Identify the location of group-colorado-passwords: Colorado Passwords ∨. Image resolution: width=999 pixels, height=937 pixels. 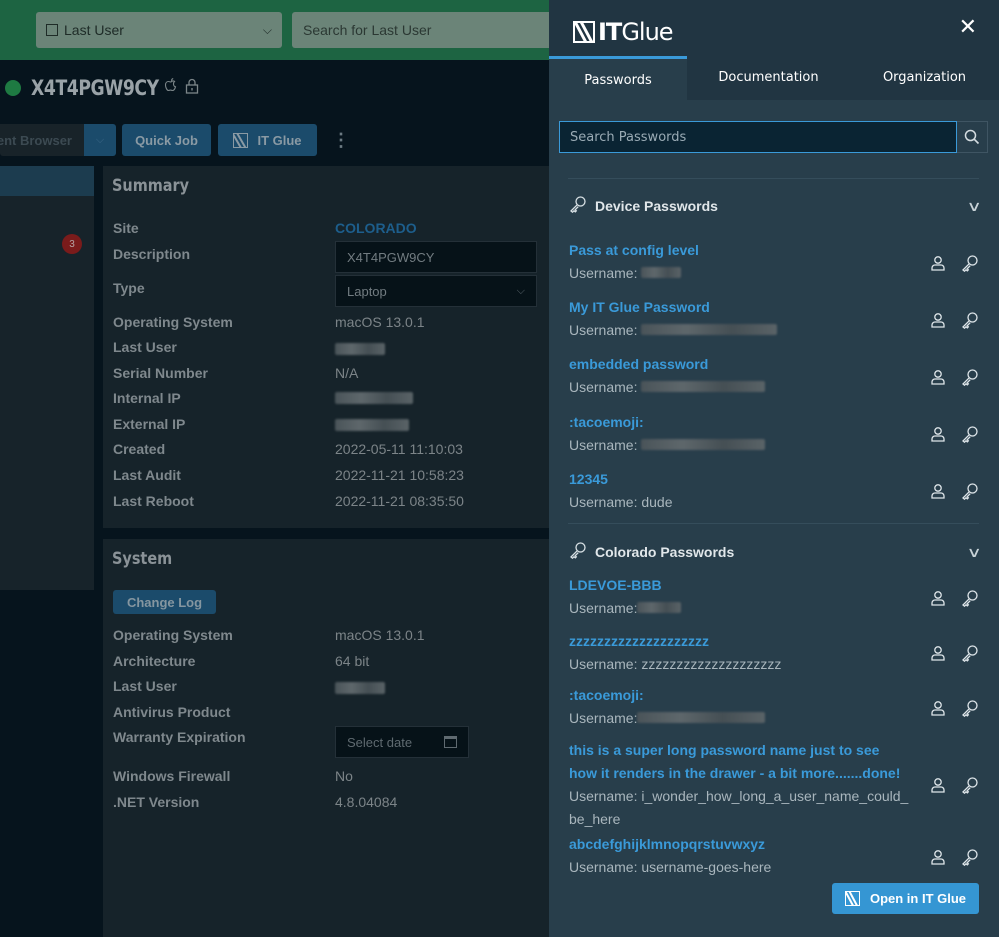
(775, 552).